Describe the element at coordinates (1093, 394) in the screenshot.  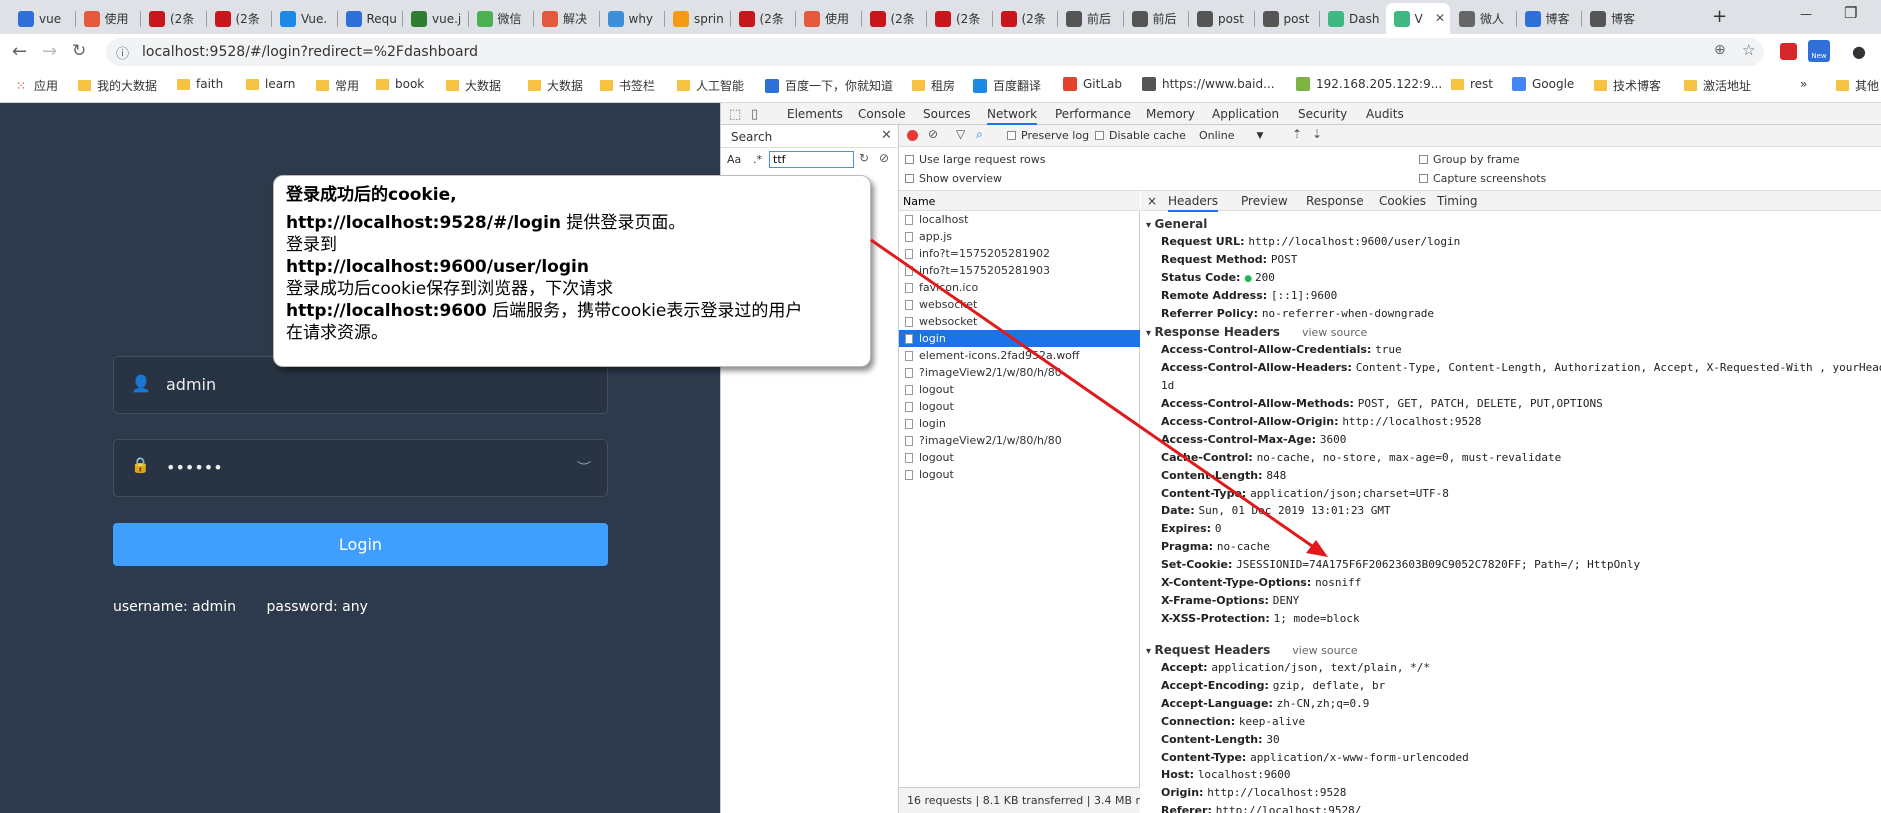
I see `arrow-line` at that location.